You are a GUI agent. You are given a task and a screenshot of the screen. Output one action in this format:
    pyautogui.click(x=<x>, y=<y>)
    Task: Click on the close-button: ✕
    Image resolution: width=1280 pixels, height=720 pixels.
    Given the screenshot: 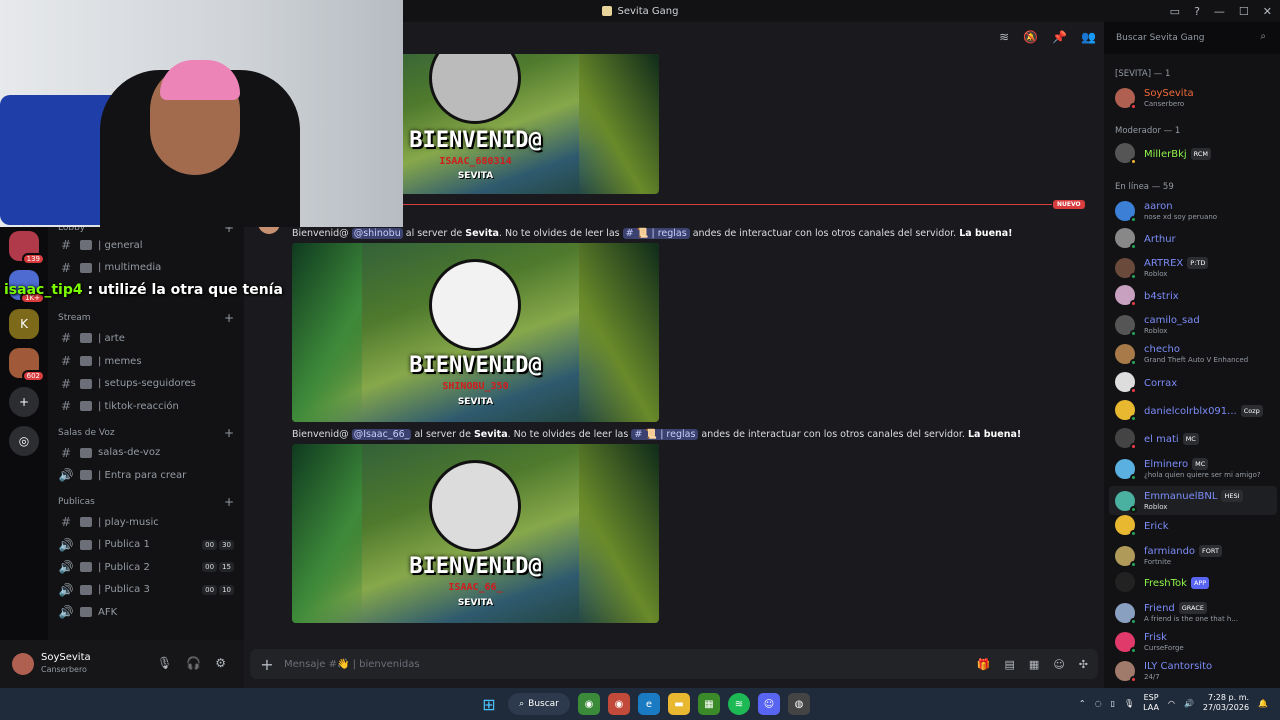 What is the action you would take?
    pyautogui.click(x=1267, y=11)
    